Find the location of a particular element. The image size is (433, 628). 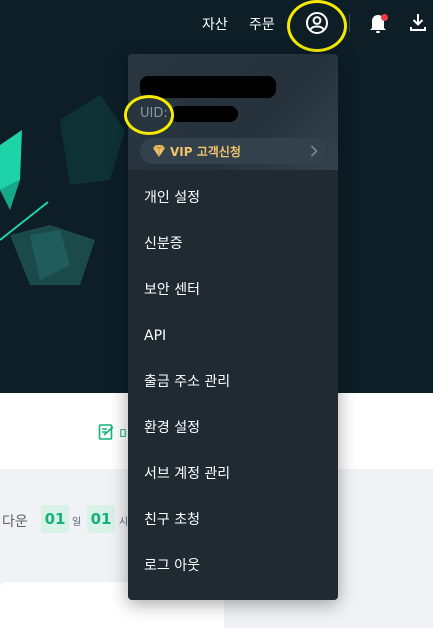

user-account-icon is located at coordinates (317, 23).